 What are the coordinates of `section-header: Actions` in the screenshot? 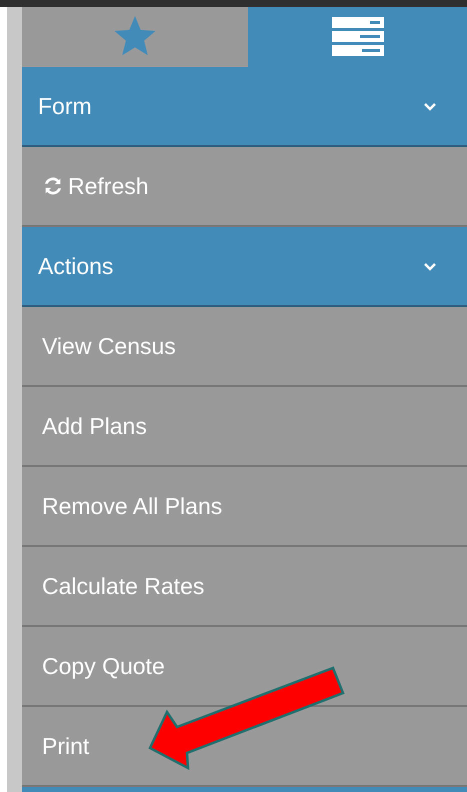 It's located at (244, 267).